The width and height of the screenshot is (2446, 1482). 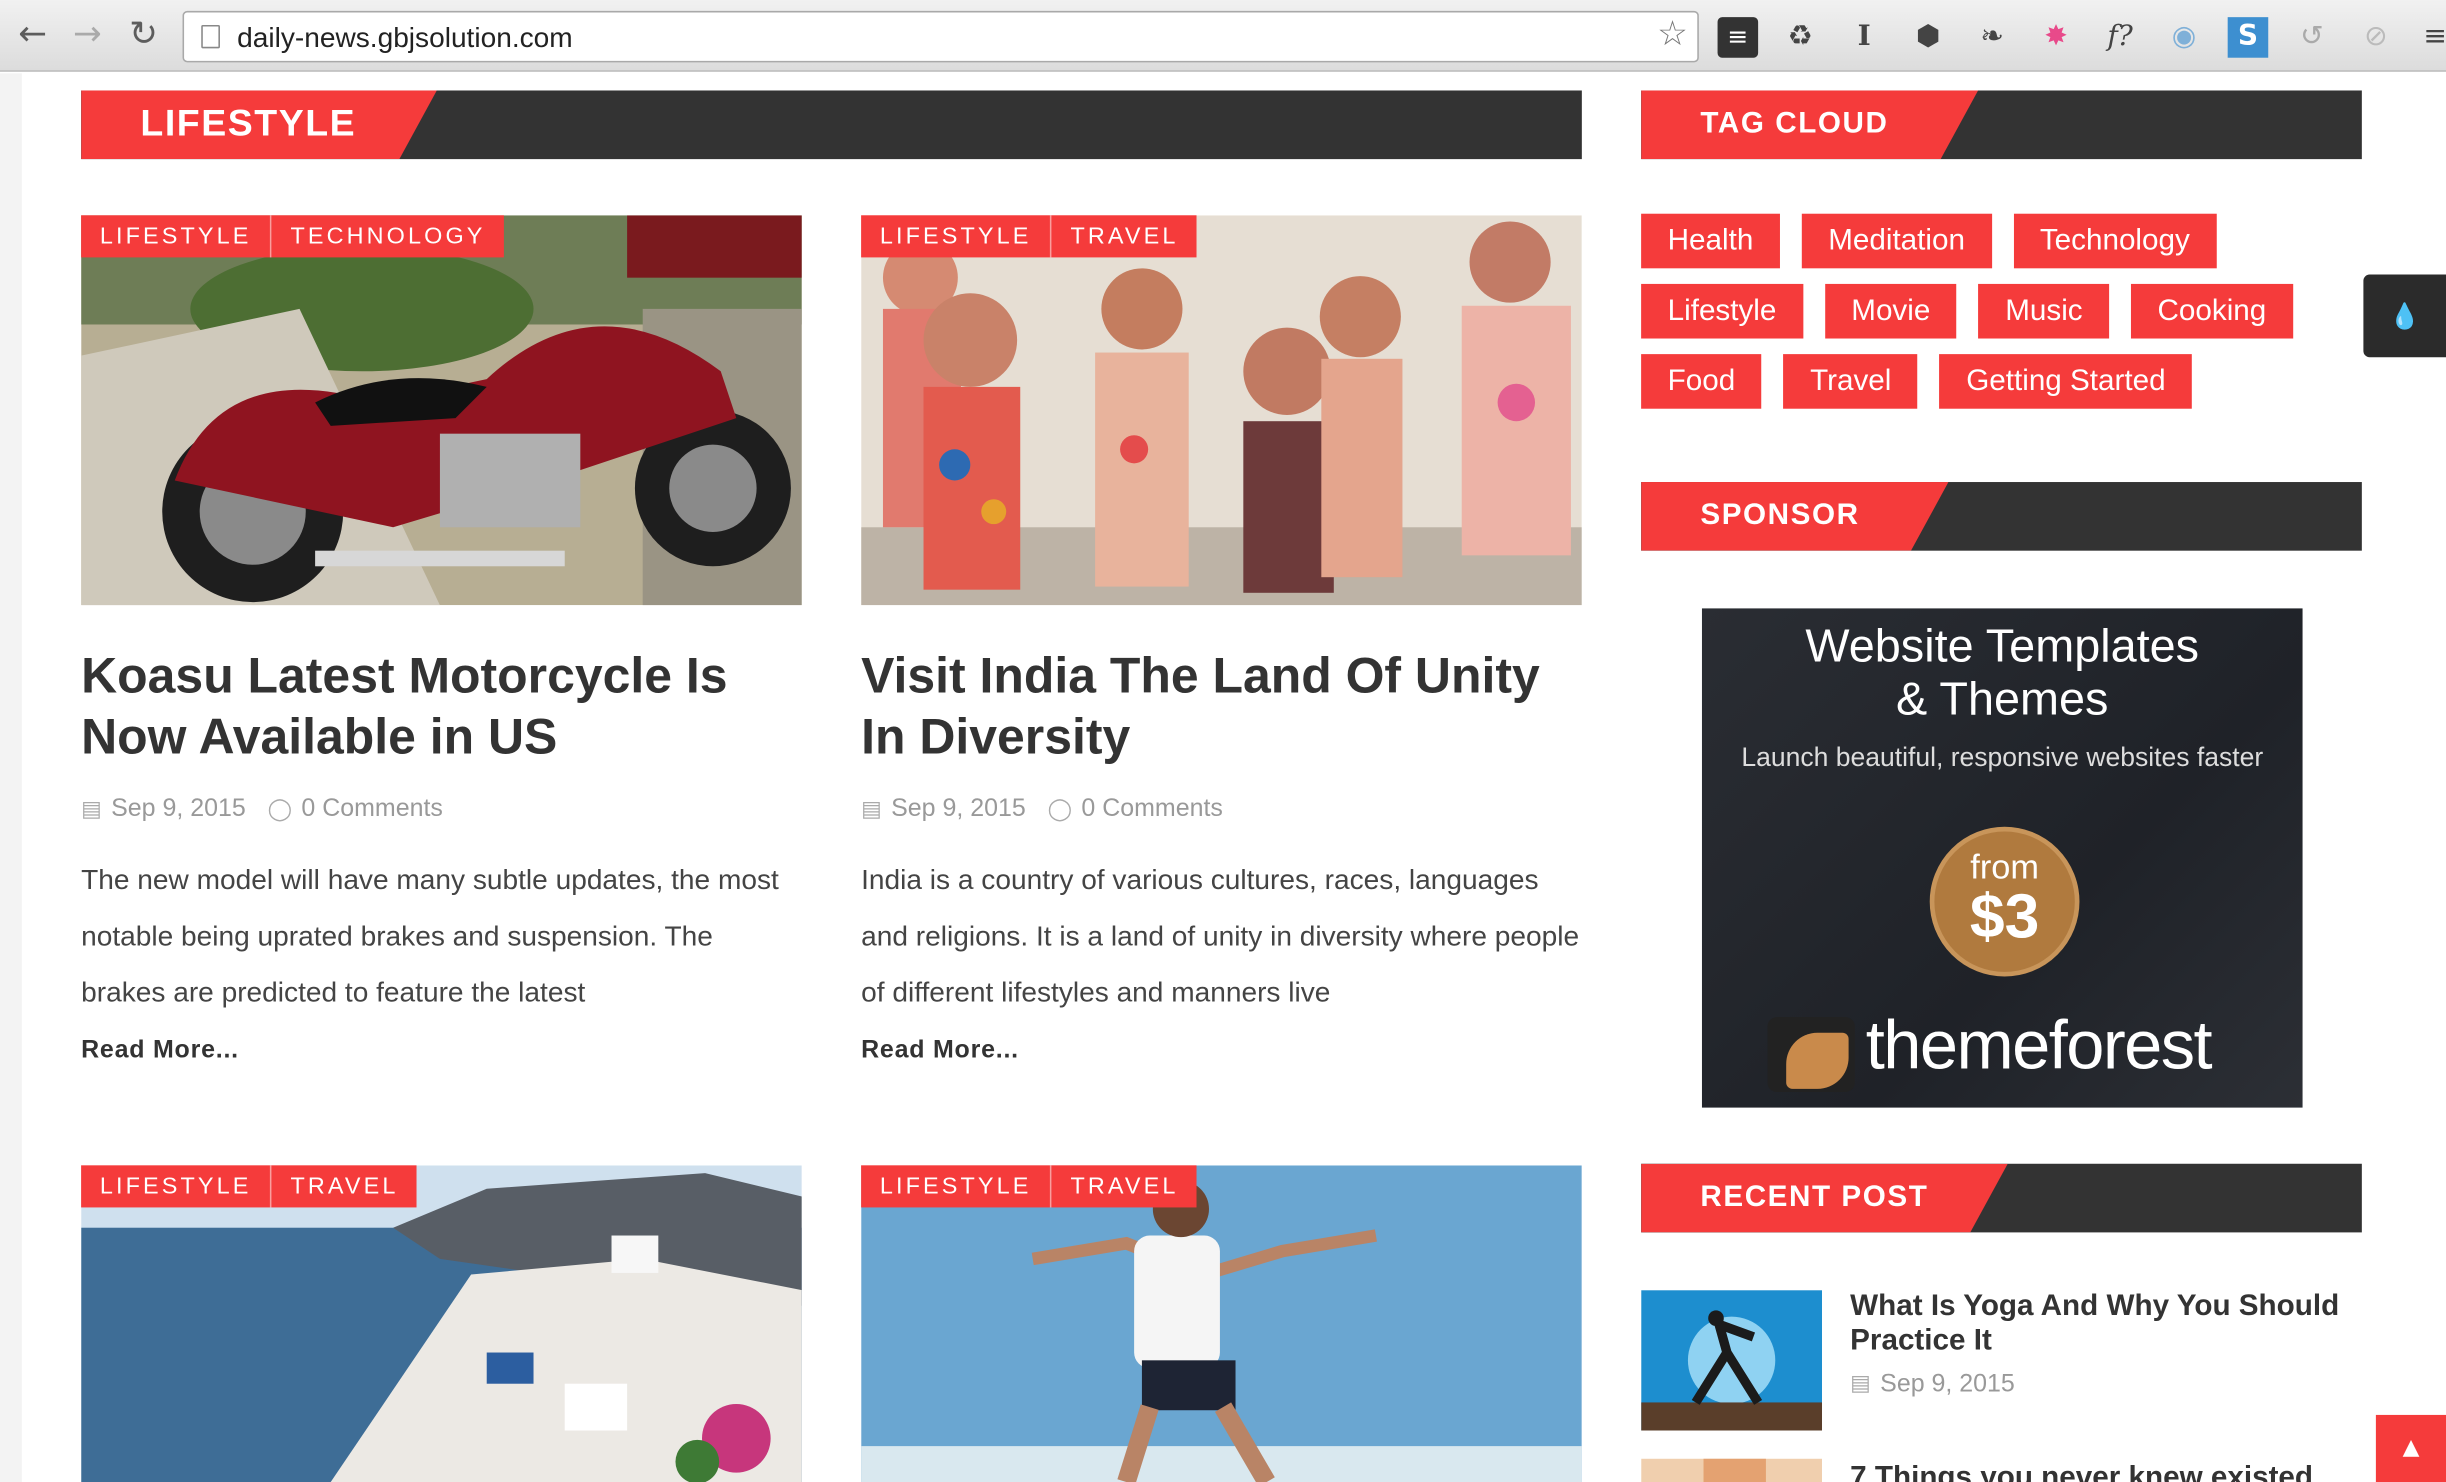 I want to click on lifestyle-section-header: LIFESTYLE, so click(x=831, y=125).